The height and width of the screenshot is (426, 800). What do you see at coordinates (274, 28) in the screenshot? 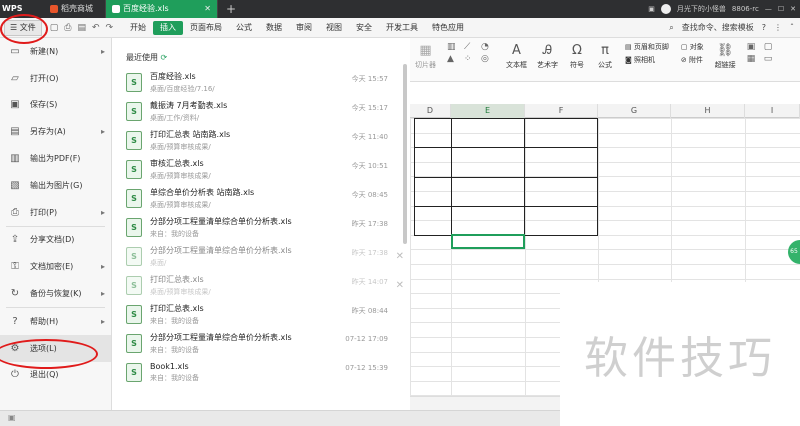
I see `tab-4: 数据` at bounding box center [274, 28].